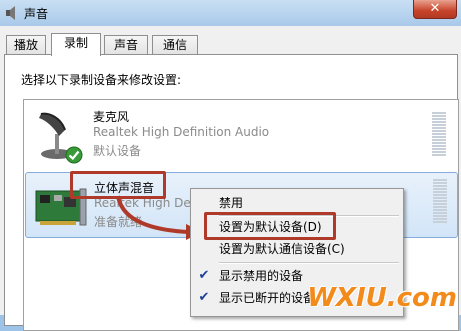  What do you see at coordinates (309, 263) in the screenshot?
I see `menu-separator` at bounding box center [309, 263].